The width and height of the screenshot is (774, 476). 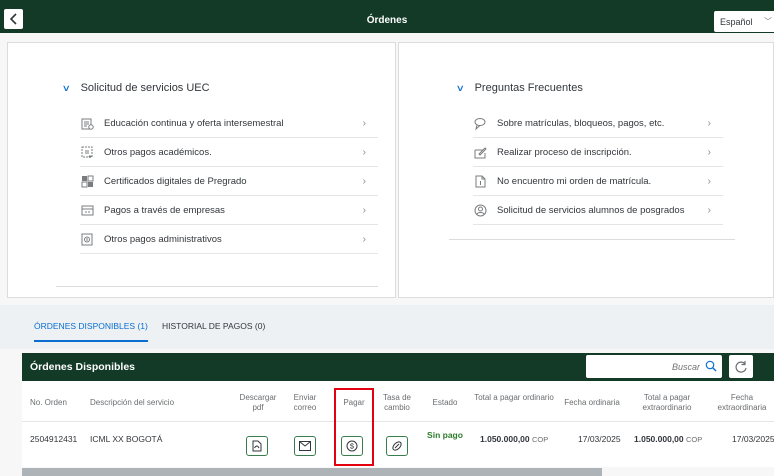 What do you see at coordinates (312, 472) in the screenshot?
I see `horizontal-scrollbar` at bounding box center [312, 472].